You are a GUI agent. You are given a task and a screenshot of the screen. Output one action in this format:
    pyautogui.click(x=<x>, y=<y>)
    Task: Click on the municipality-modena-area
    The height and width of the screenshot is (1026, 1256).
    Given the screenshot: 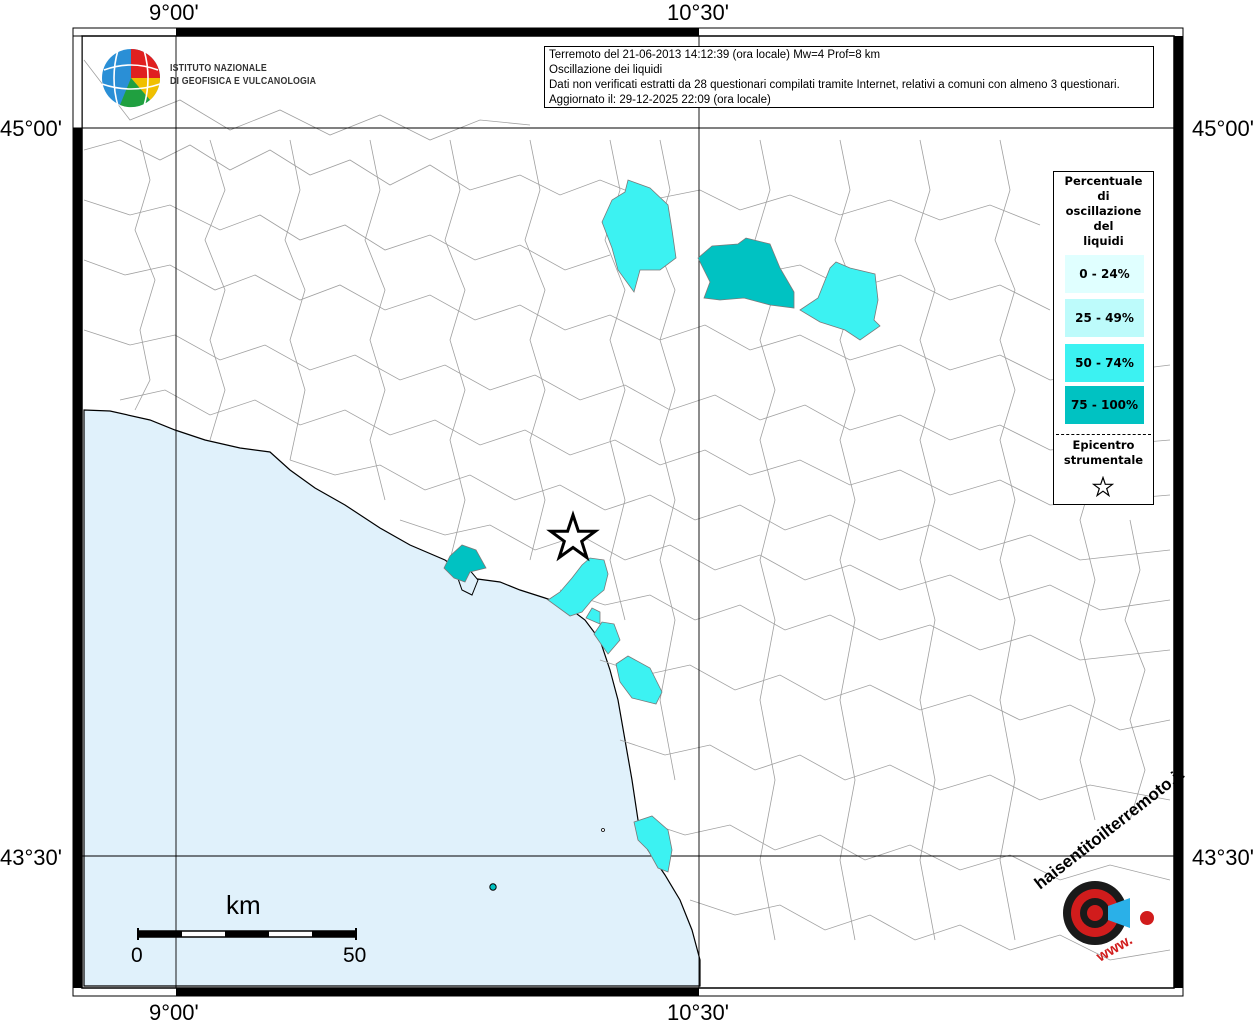 What is the action you would take?
    pyautogui.click(x=840, y=301)
    